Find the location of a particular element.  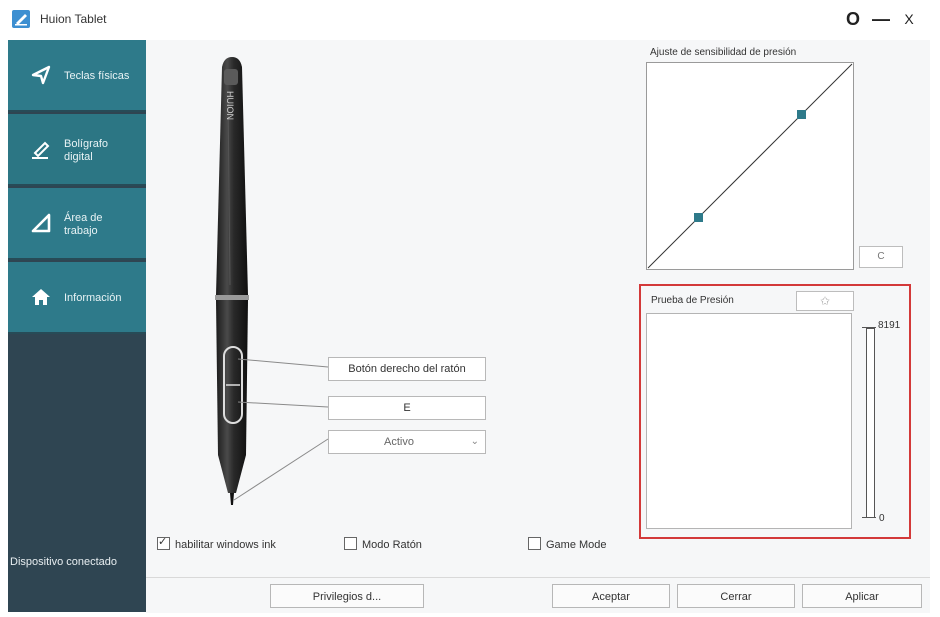

device-status: Dispositivo conectado is located at coordinates (64, 562).